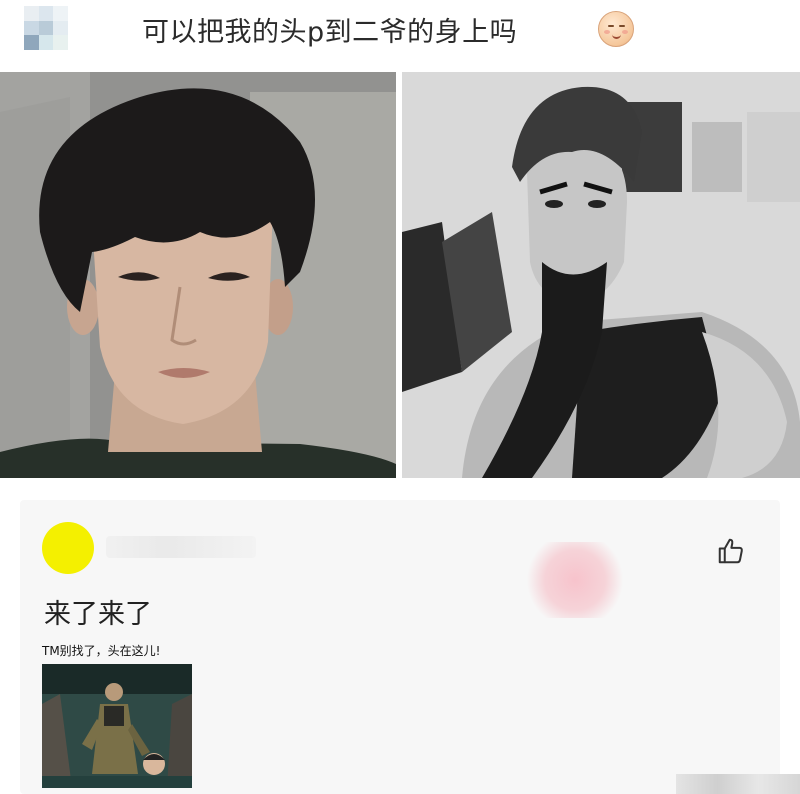 This screenshot has height=794, width=800. Describe the element at coordinates (101, 651) in the screenshot. I see `meme-caption: TM别找了，头在这儿!` at that location.